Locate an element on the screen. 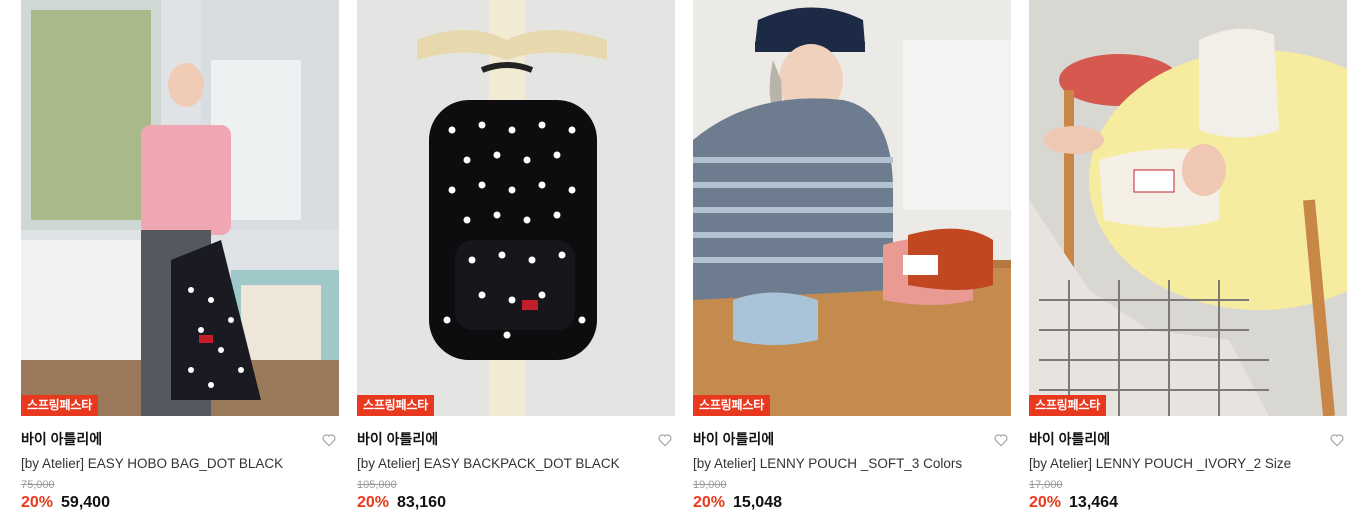 This screenshot has width=1357, height=527. original-price: 19,000 is located at coordinates (710, 485).